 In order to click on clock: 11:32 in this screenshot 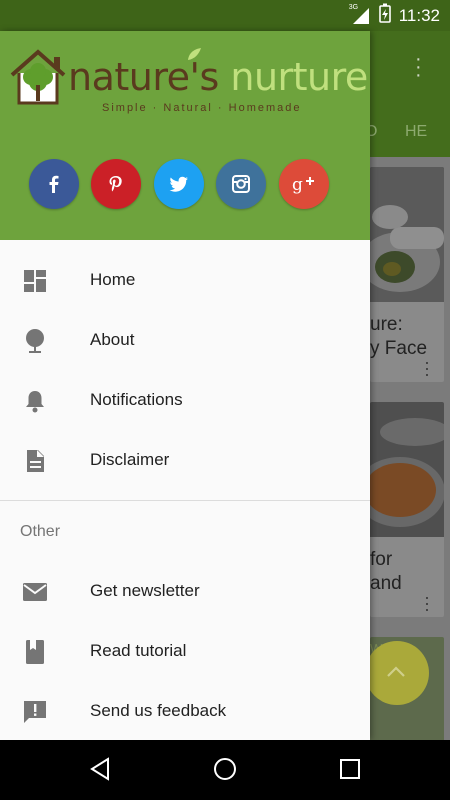, I will do `click(419, 15)`.